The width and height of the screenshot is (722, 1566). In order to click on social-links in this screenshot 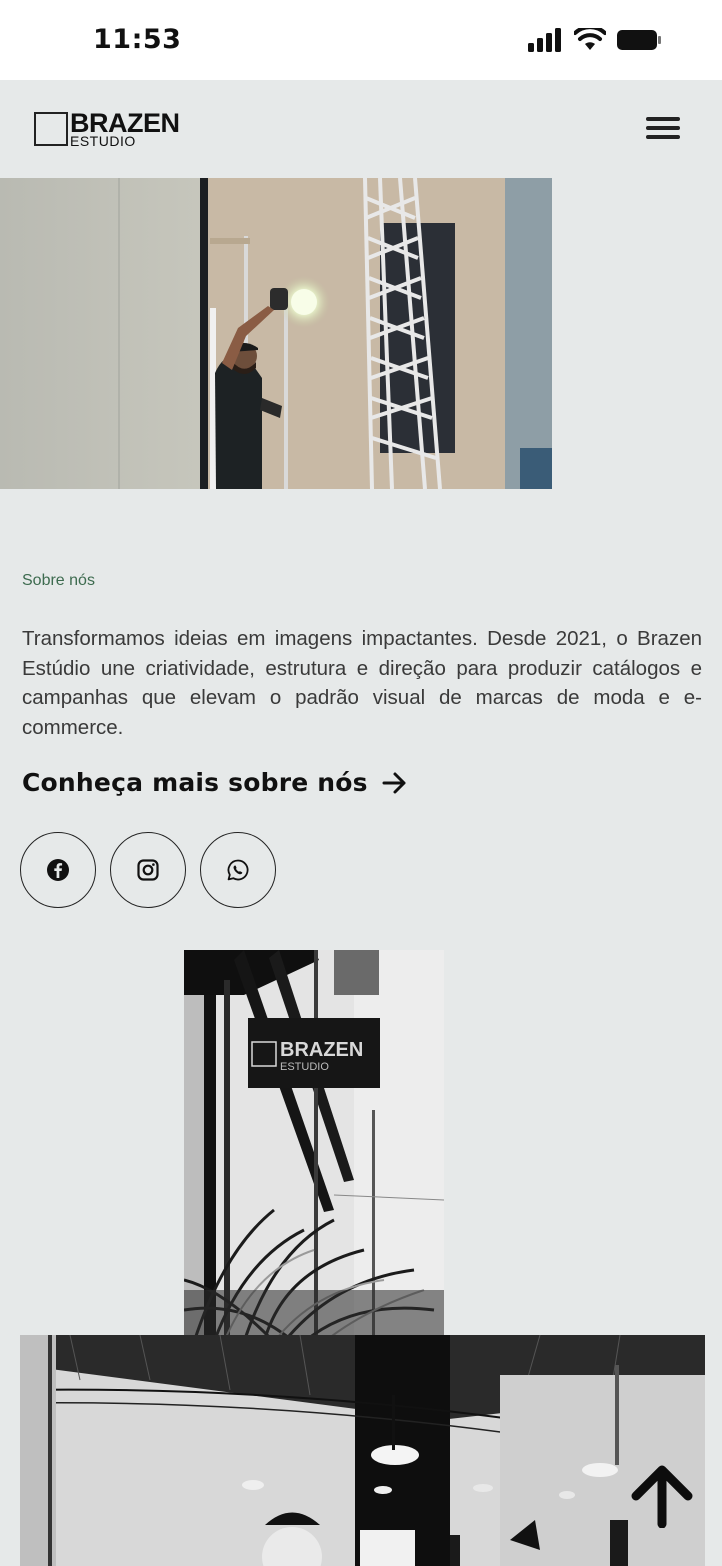, I will do `click(148, 870)`.